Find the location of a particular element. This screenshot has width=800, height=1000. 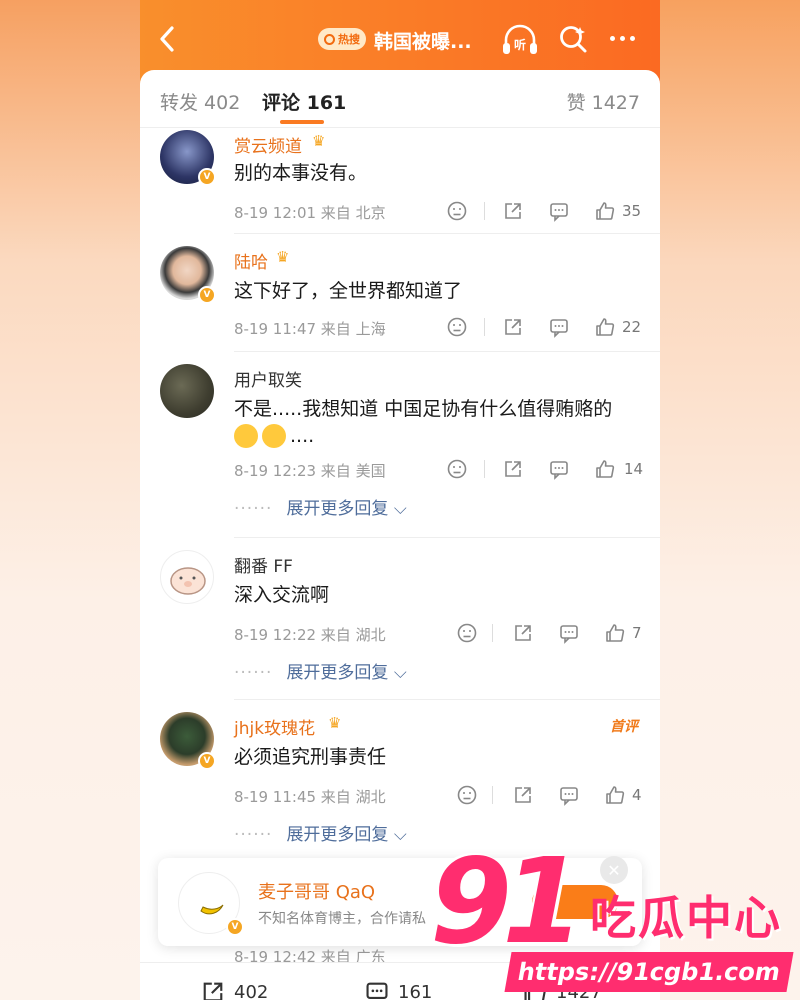

like-count: 35 is located at coordinates (632, 211).